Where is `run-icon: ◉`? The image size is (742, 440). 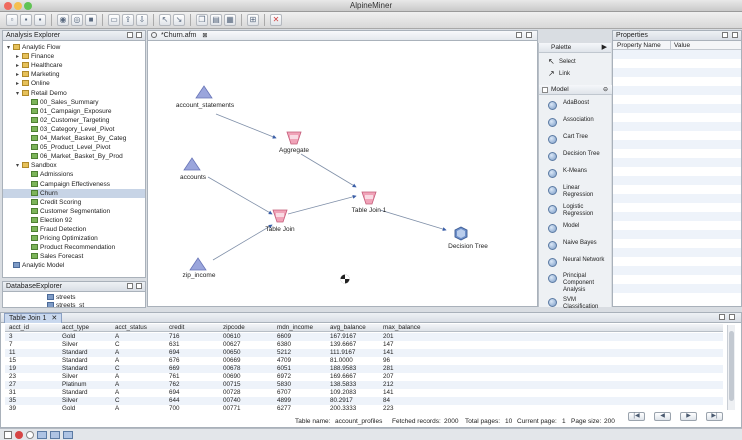 run-icon: ◉ is located at coordinates (63, 20).